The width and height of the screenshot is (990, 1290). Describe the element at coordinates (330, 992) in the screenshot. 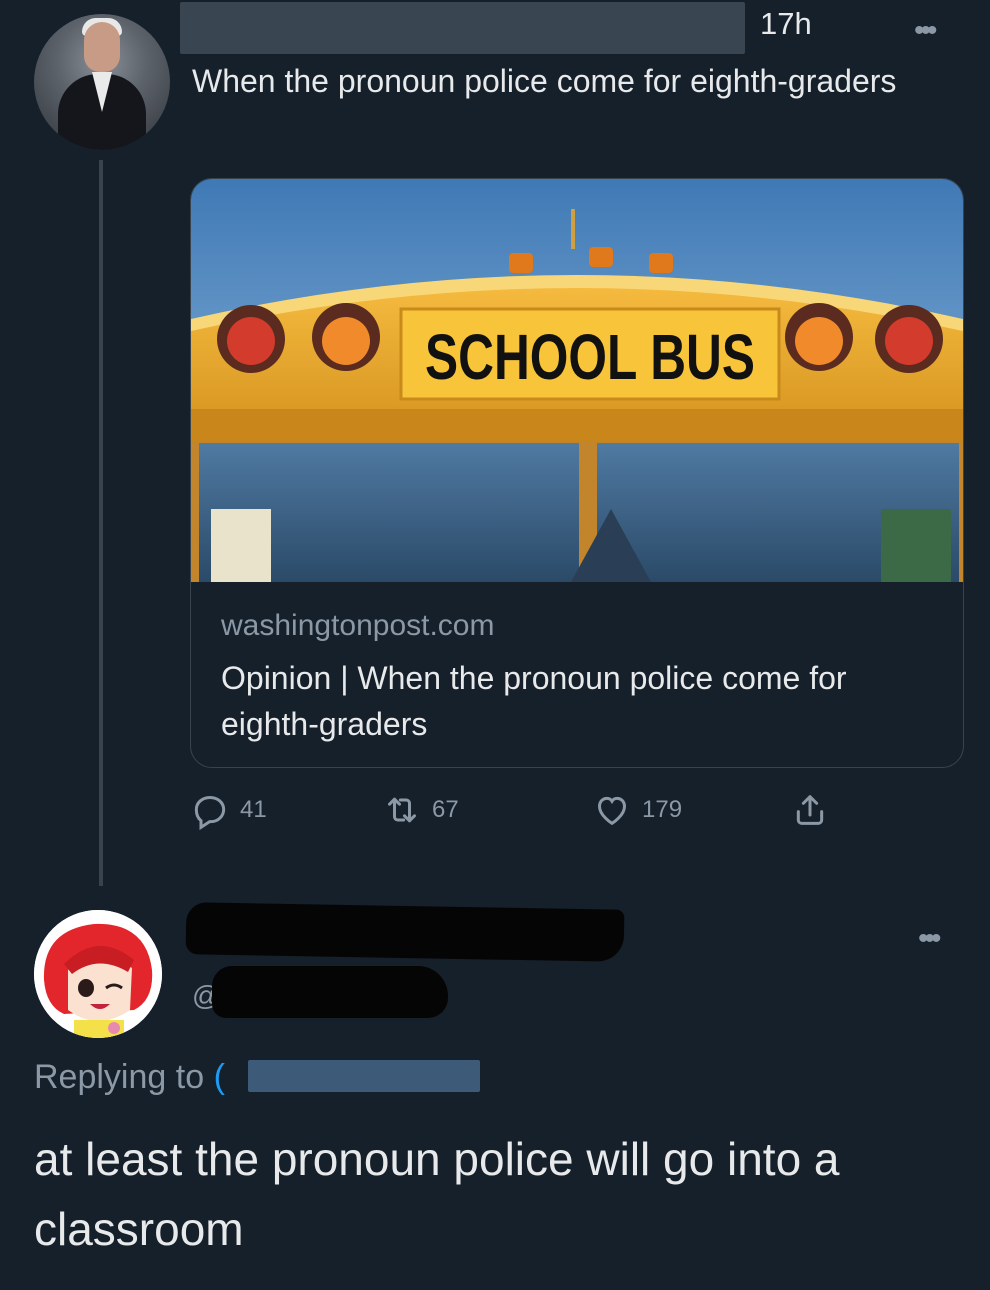

I see `redacted-reply-handle` at that location.